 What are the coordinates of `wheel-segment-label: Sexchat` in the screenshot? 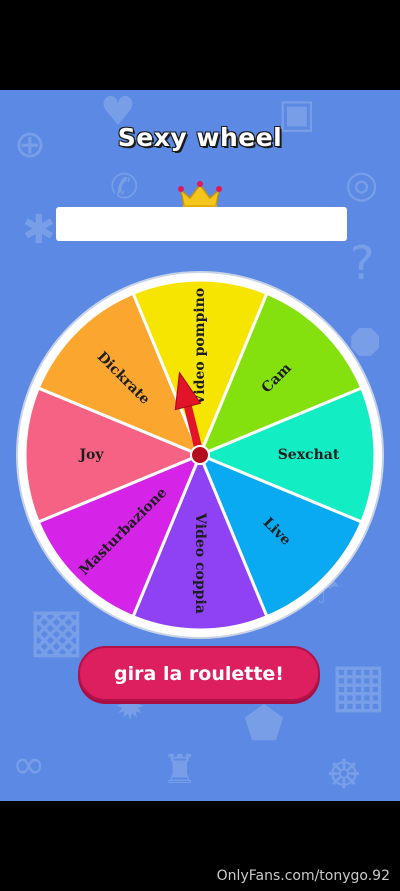 It's located at (309, 455).